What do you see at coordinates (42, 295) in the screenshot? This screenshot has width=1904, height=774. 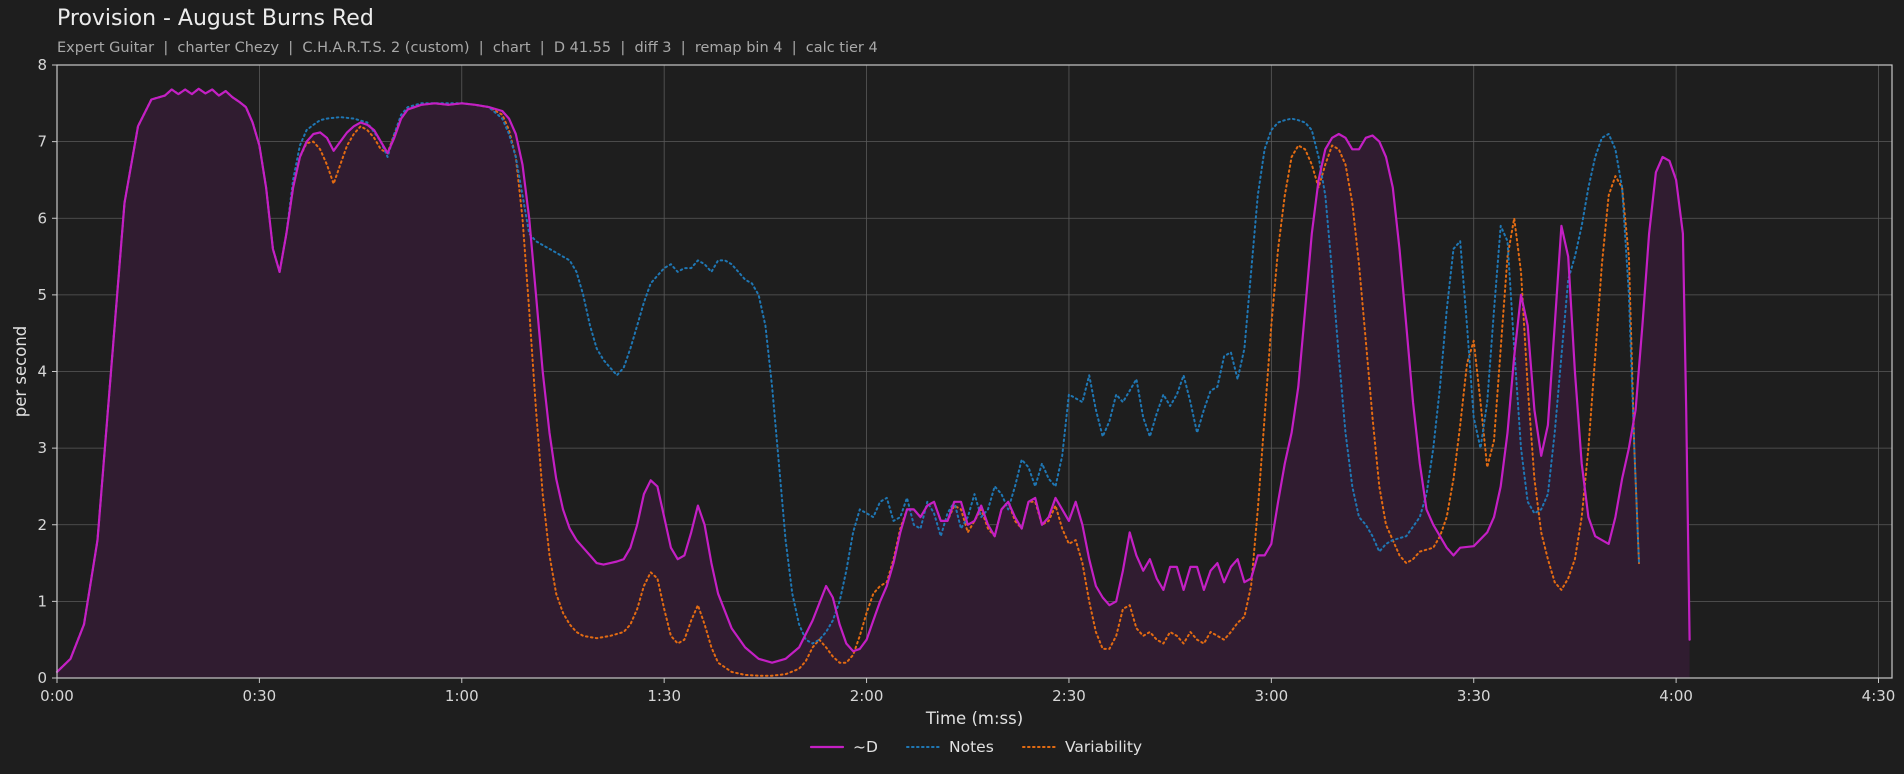 I see `y-tick-label-5: 5` at bounding box center [42, 295].